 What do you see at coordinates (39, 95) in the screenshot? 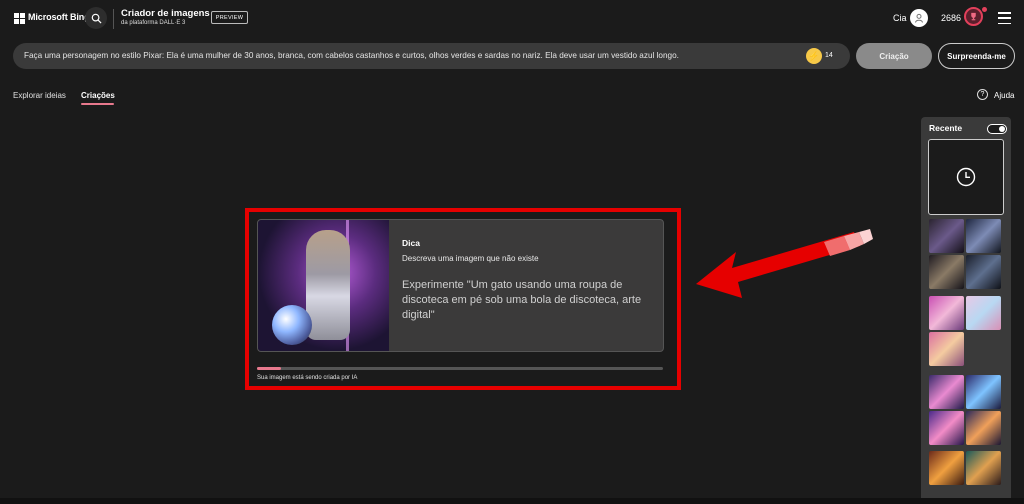
I see `tab-explore-ideas: Explorar ideias` at bounding box center [39, 95].